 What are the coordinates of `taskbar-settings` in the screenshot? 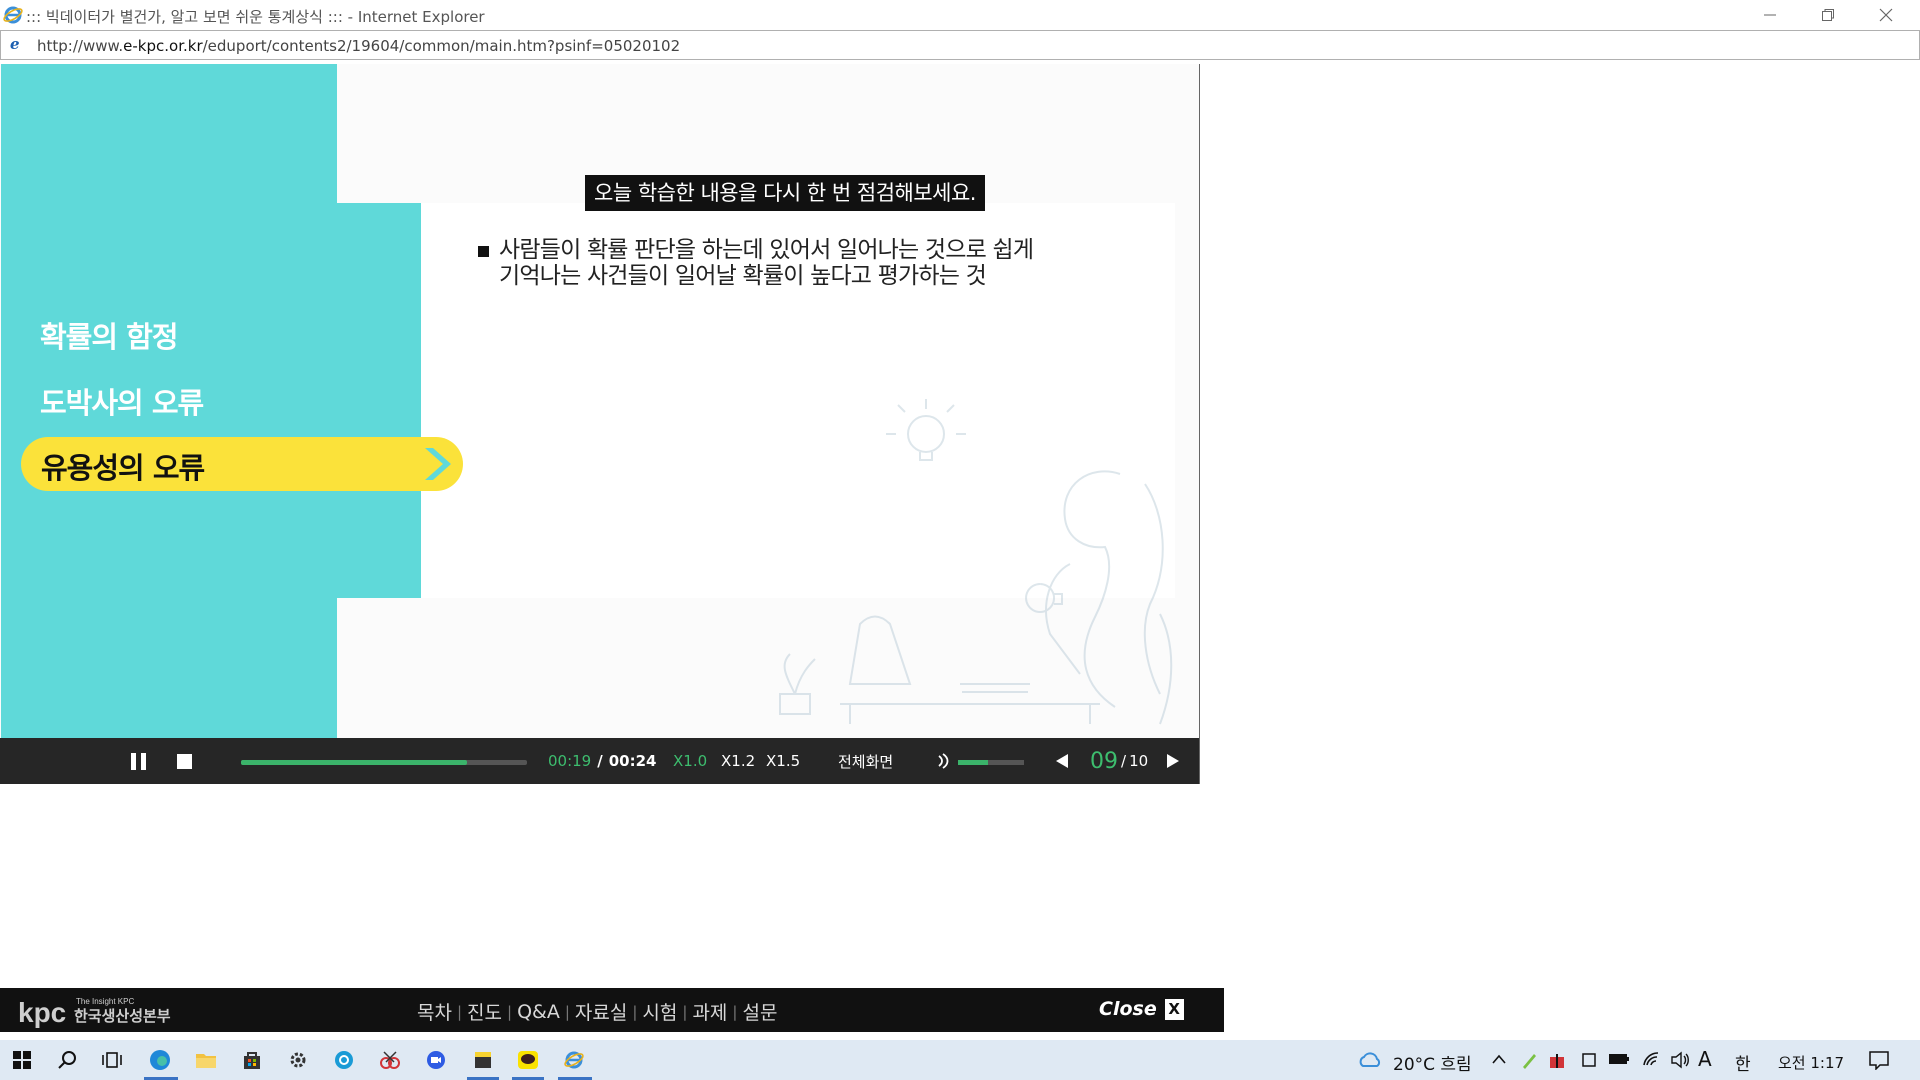 It's located at (298, 1060).